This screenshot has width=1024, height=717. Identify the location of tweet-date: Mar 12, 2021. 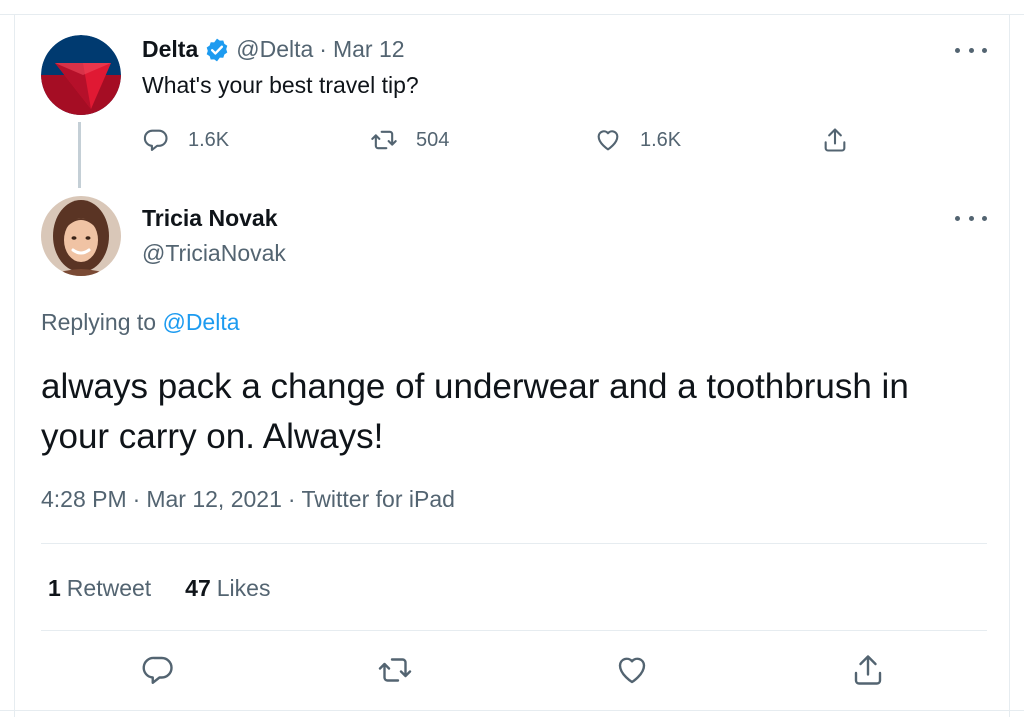
(214, 499).